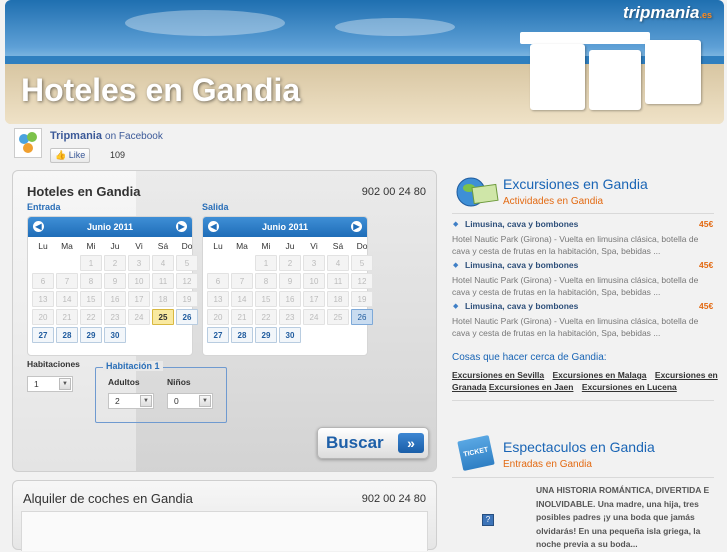  Describe the element at coordinates (531, 387) in the screenshot. I see `link-jaen: Excursiones en Jaen` at that location.